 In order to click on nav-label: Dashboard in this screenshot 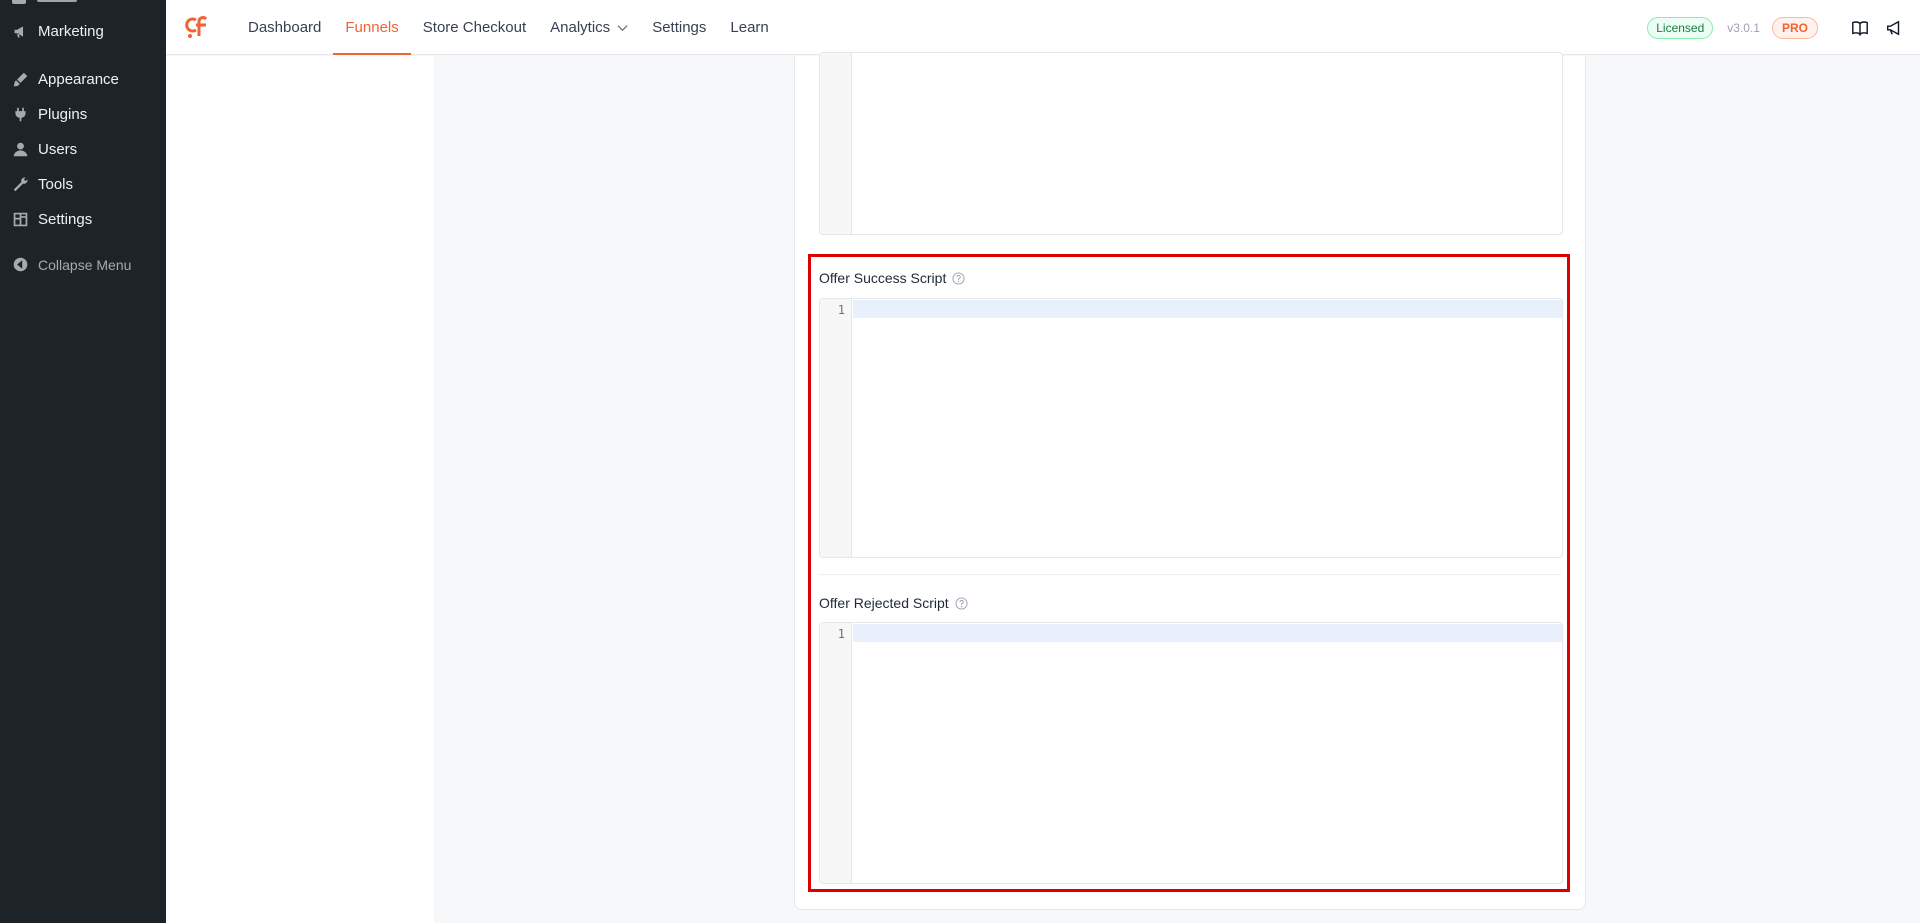, I will do `click(285, 27)`.